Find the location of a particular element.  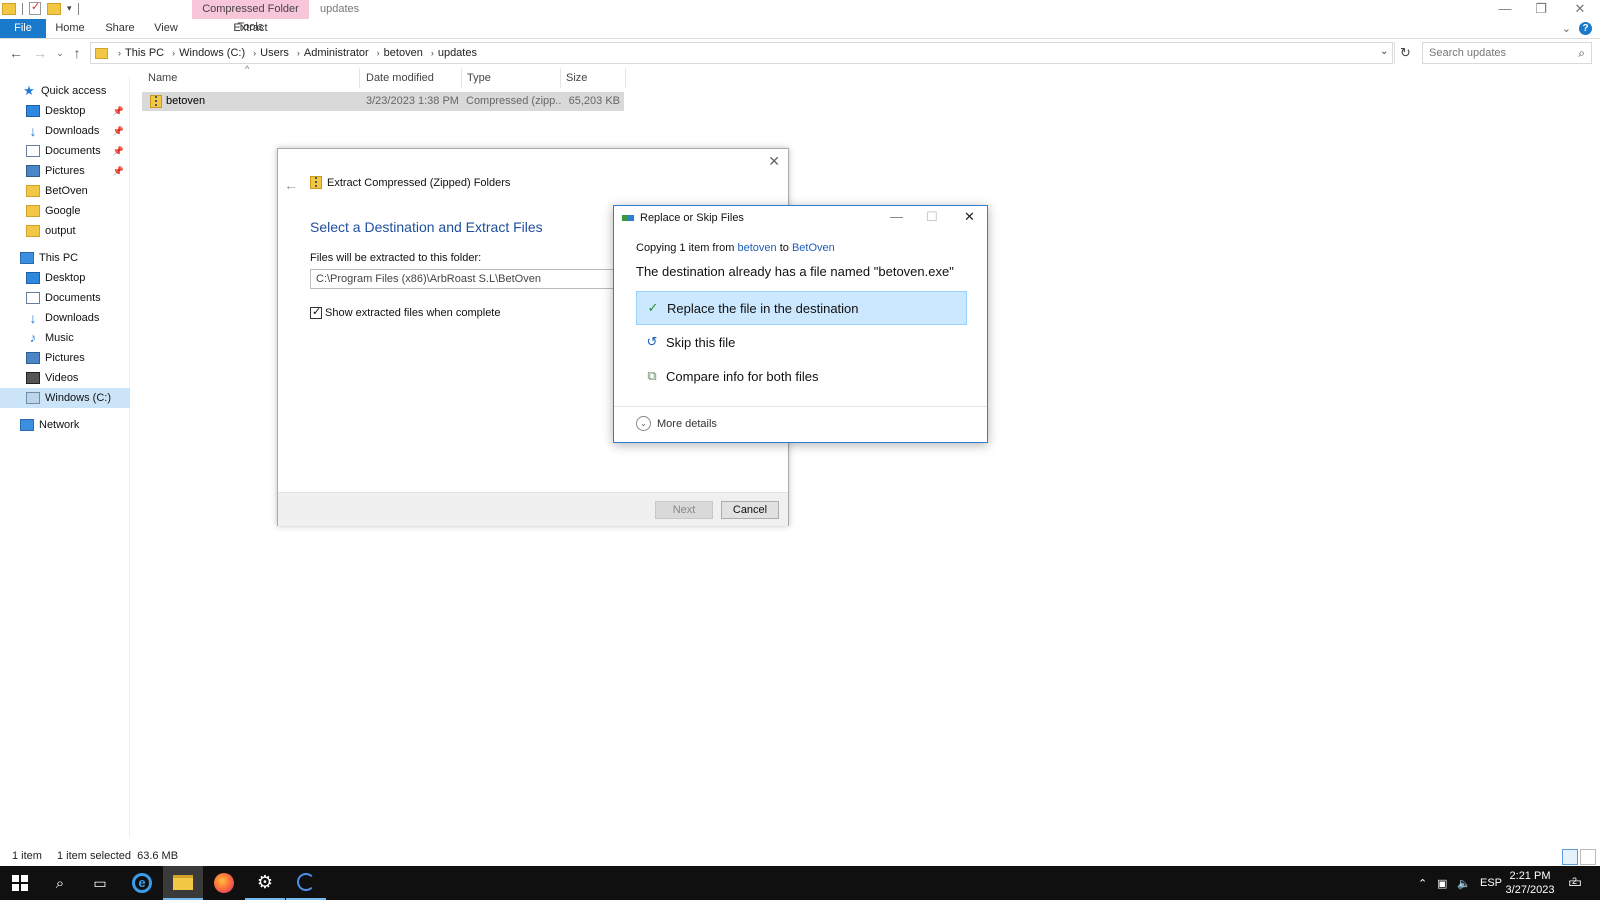

drive-icon is located at coordinates (33, 398).